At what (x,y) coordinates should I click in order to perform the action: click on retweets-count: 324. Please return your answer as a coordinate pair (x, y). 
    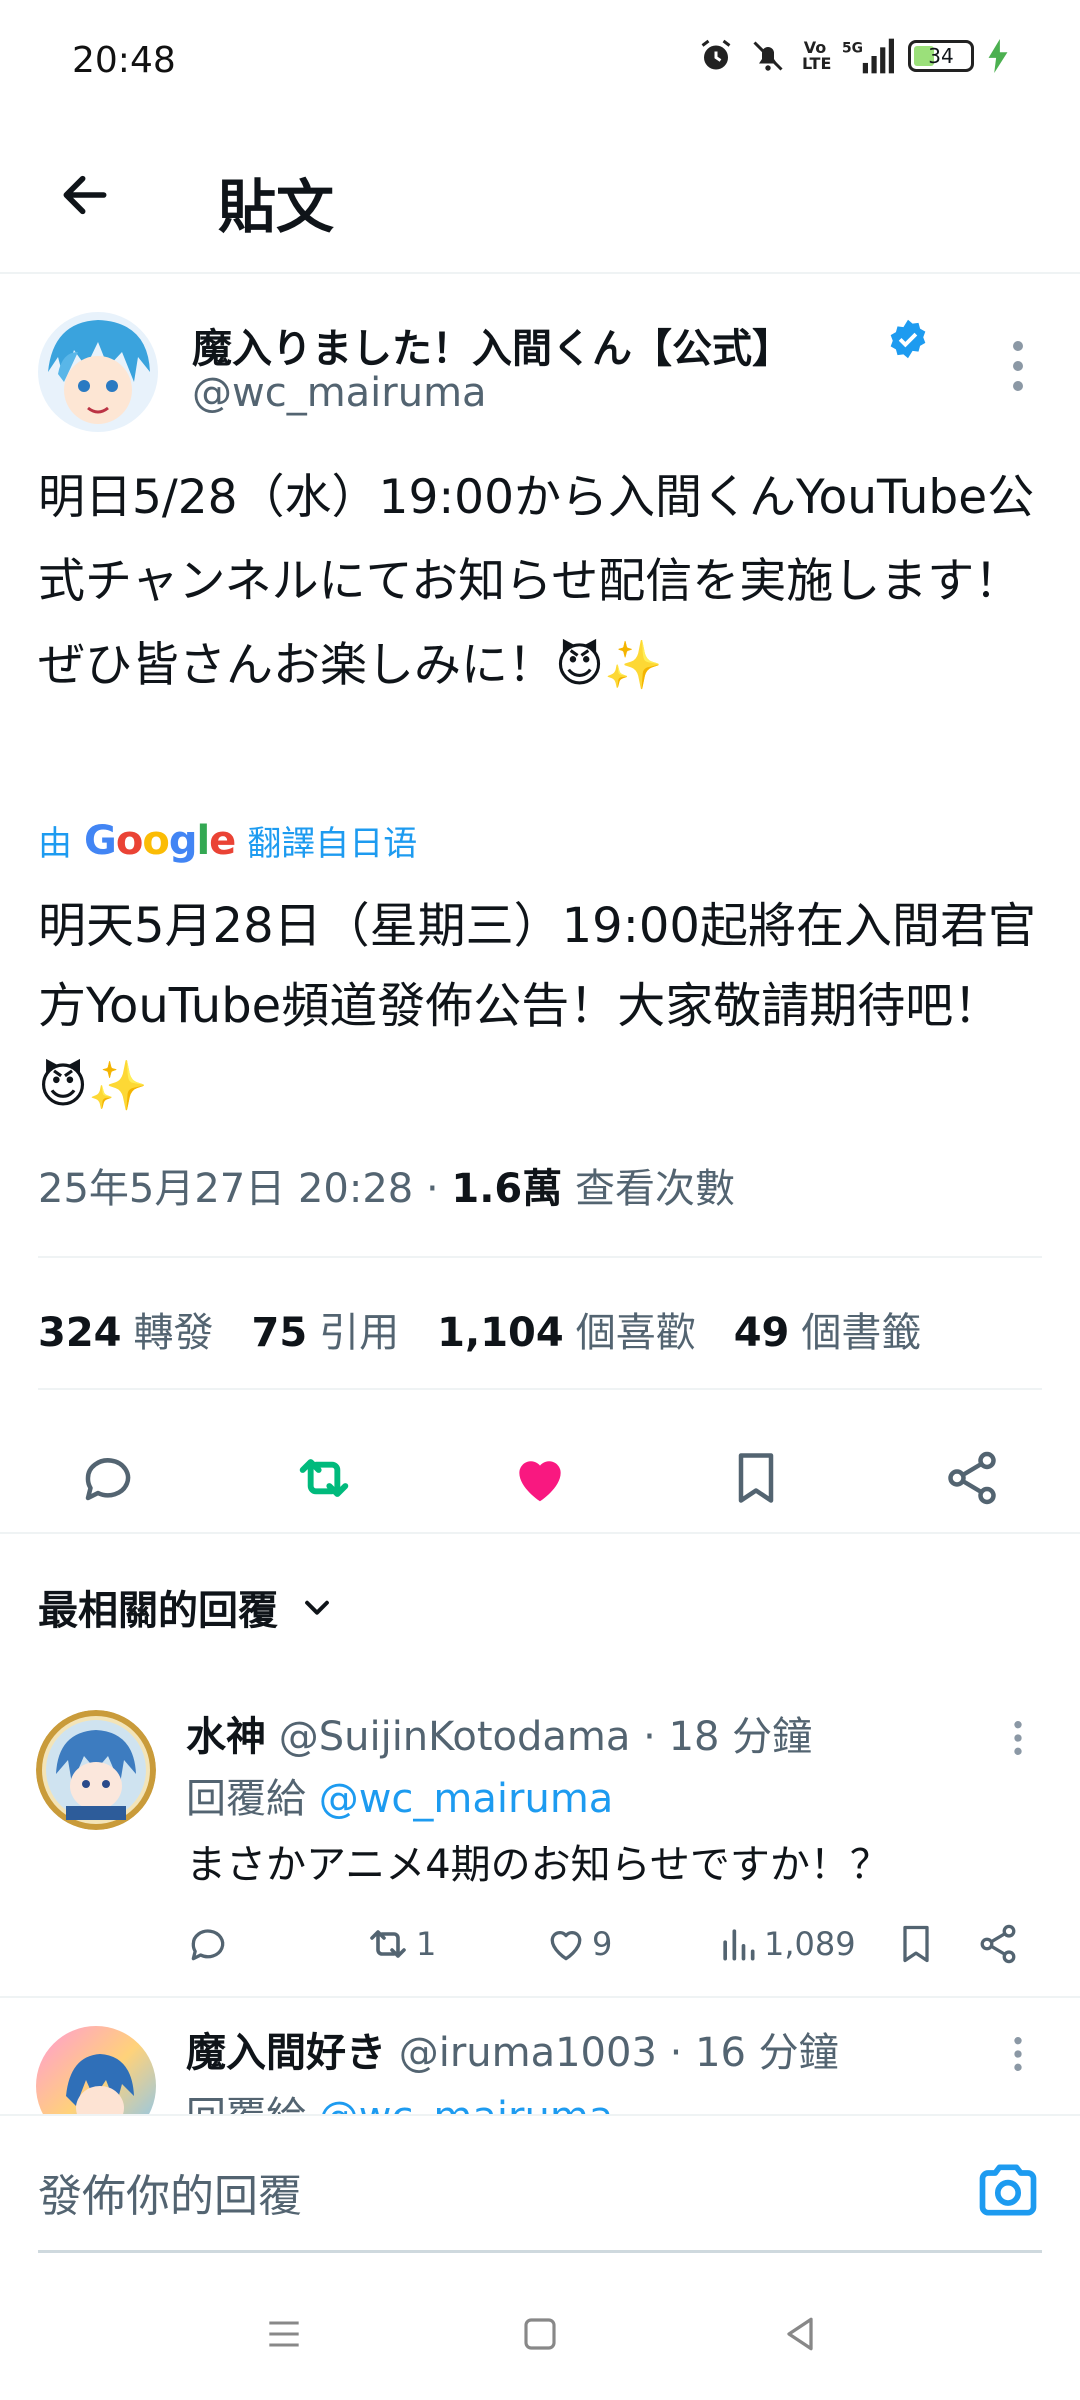
    Looking at the image, I should click on (80, 1333).